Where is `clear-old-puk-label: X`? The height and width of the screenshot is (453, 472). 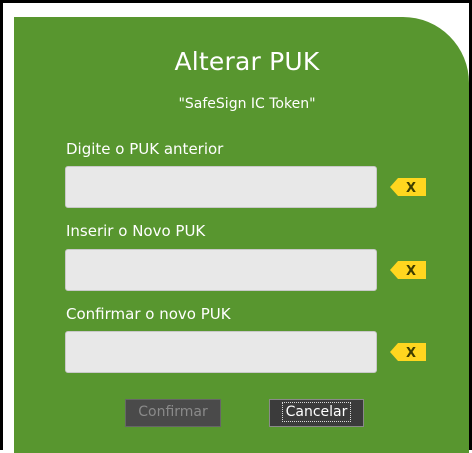
clear-old-puk-label: X is located at coordinates (411, 188).